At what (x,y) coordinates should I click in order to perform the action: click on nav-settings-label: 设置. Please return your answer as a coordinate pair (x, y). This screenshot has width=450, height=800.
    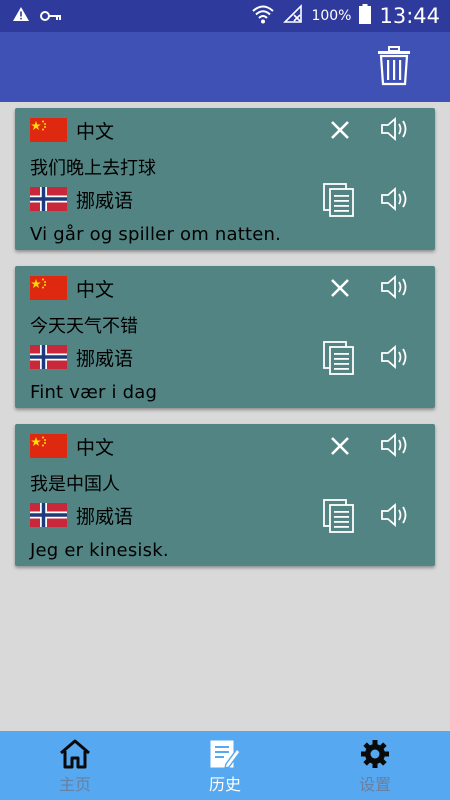
    Looking at the image, I should click on (374, 784).